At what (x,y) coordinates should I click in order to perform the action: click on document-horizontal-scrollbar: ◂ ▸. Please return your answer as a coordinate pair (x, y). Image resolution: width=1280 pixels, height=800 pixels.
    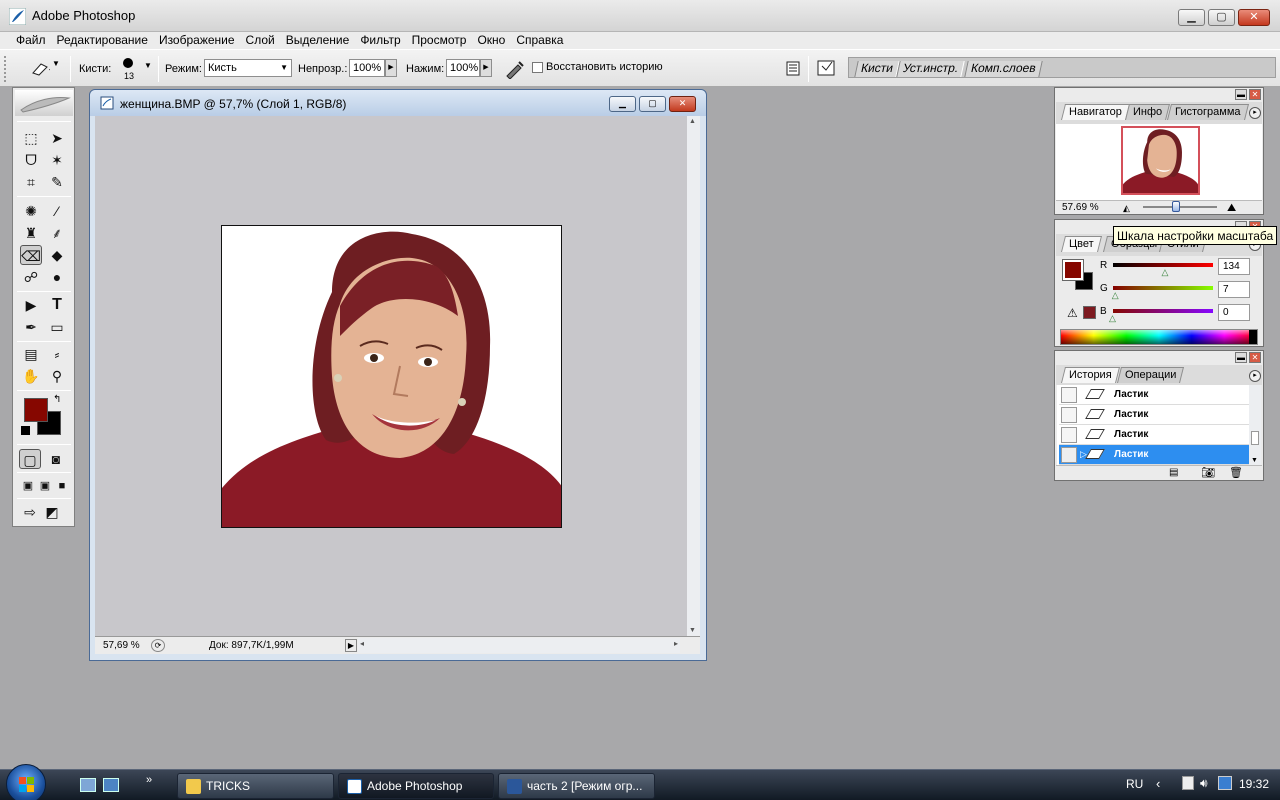
    Looking at the image, I should click on (519, 645).